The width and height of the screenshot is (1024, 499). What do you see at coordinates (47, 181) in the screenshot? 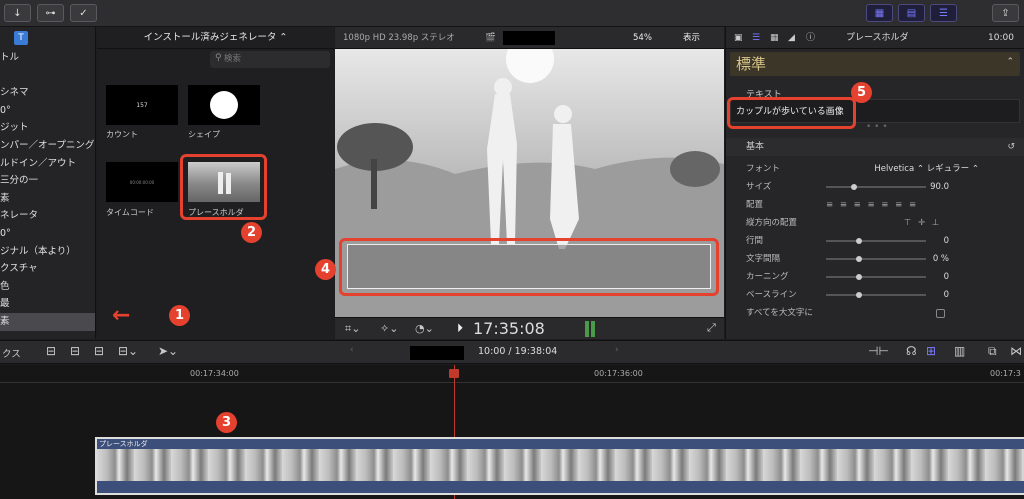
I see `sidebar-item: 三分の一` at bounding box center [47, 181].